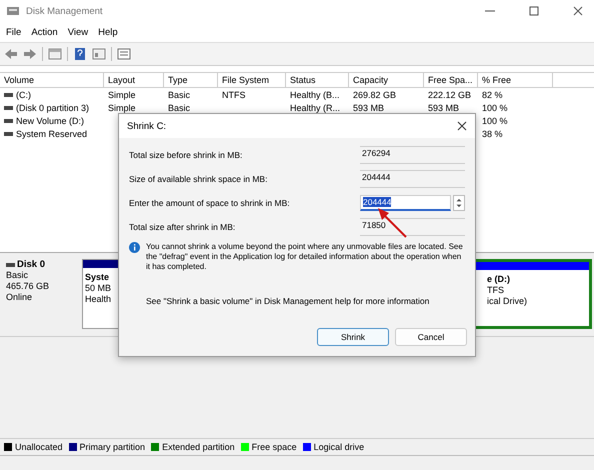 This screenshot has width=594, height=470. I want to click on field-label: Total size before shrink in MB:, so click(186, 155).